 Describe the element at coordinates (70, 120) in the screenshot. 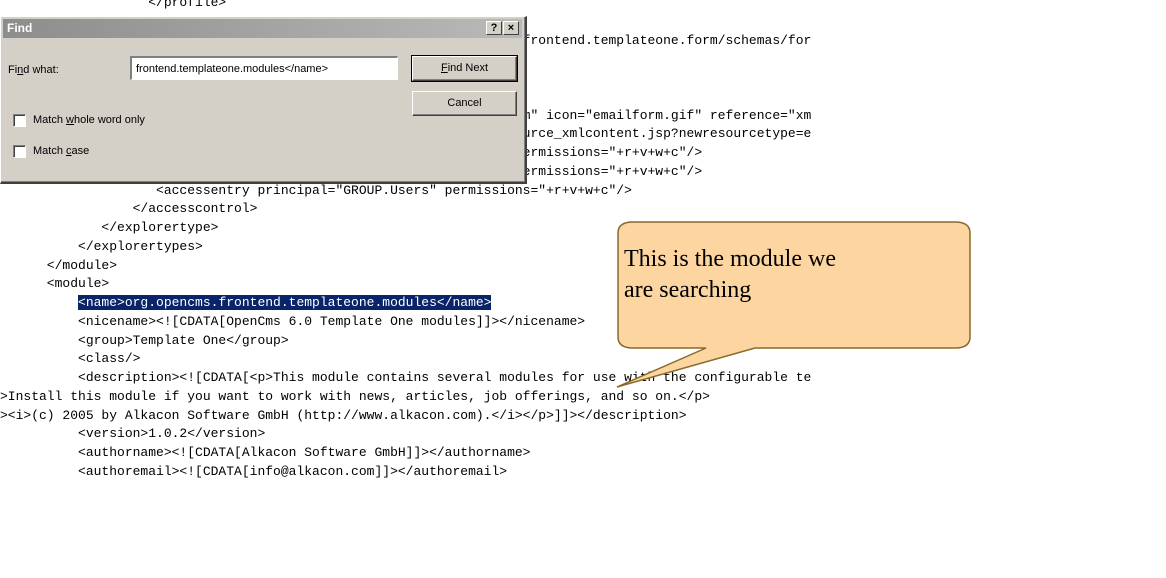

I see `match-whole-word-accesskey: w` at that location.